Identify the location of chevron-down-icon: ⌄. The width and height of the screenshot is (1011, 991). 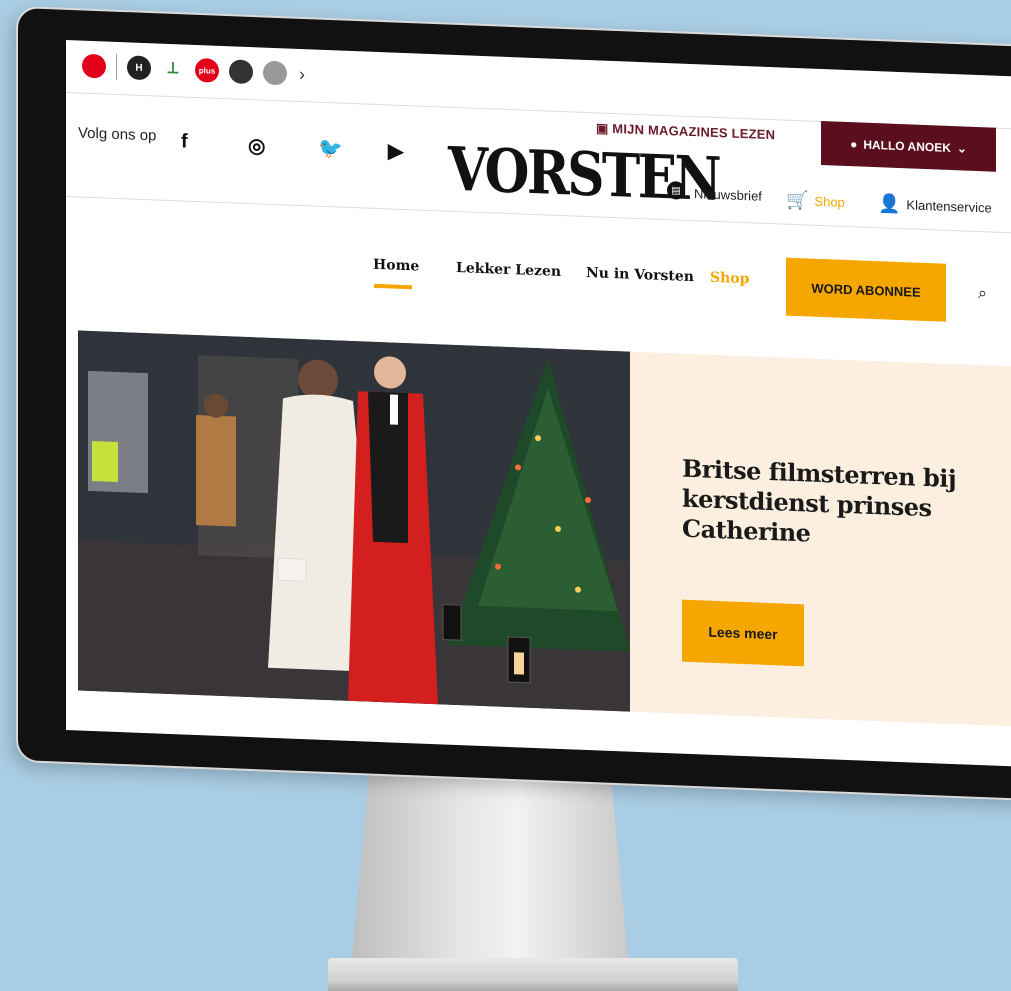
(961, 148).